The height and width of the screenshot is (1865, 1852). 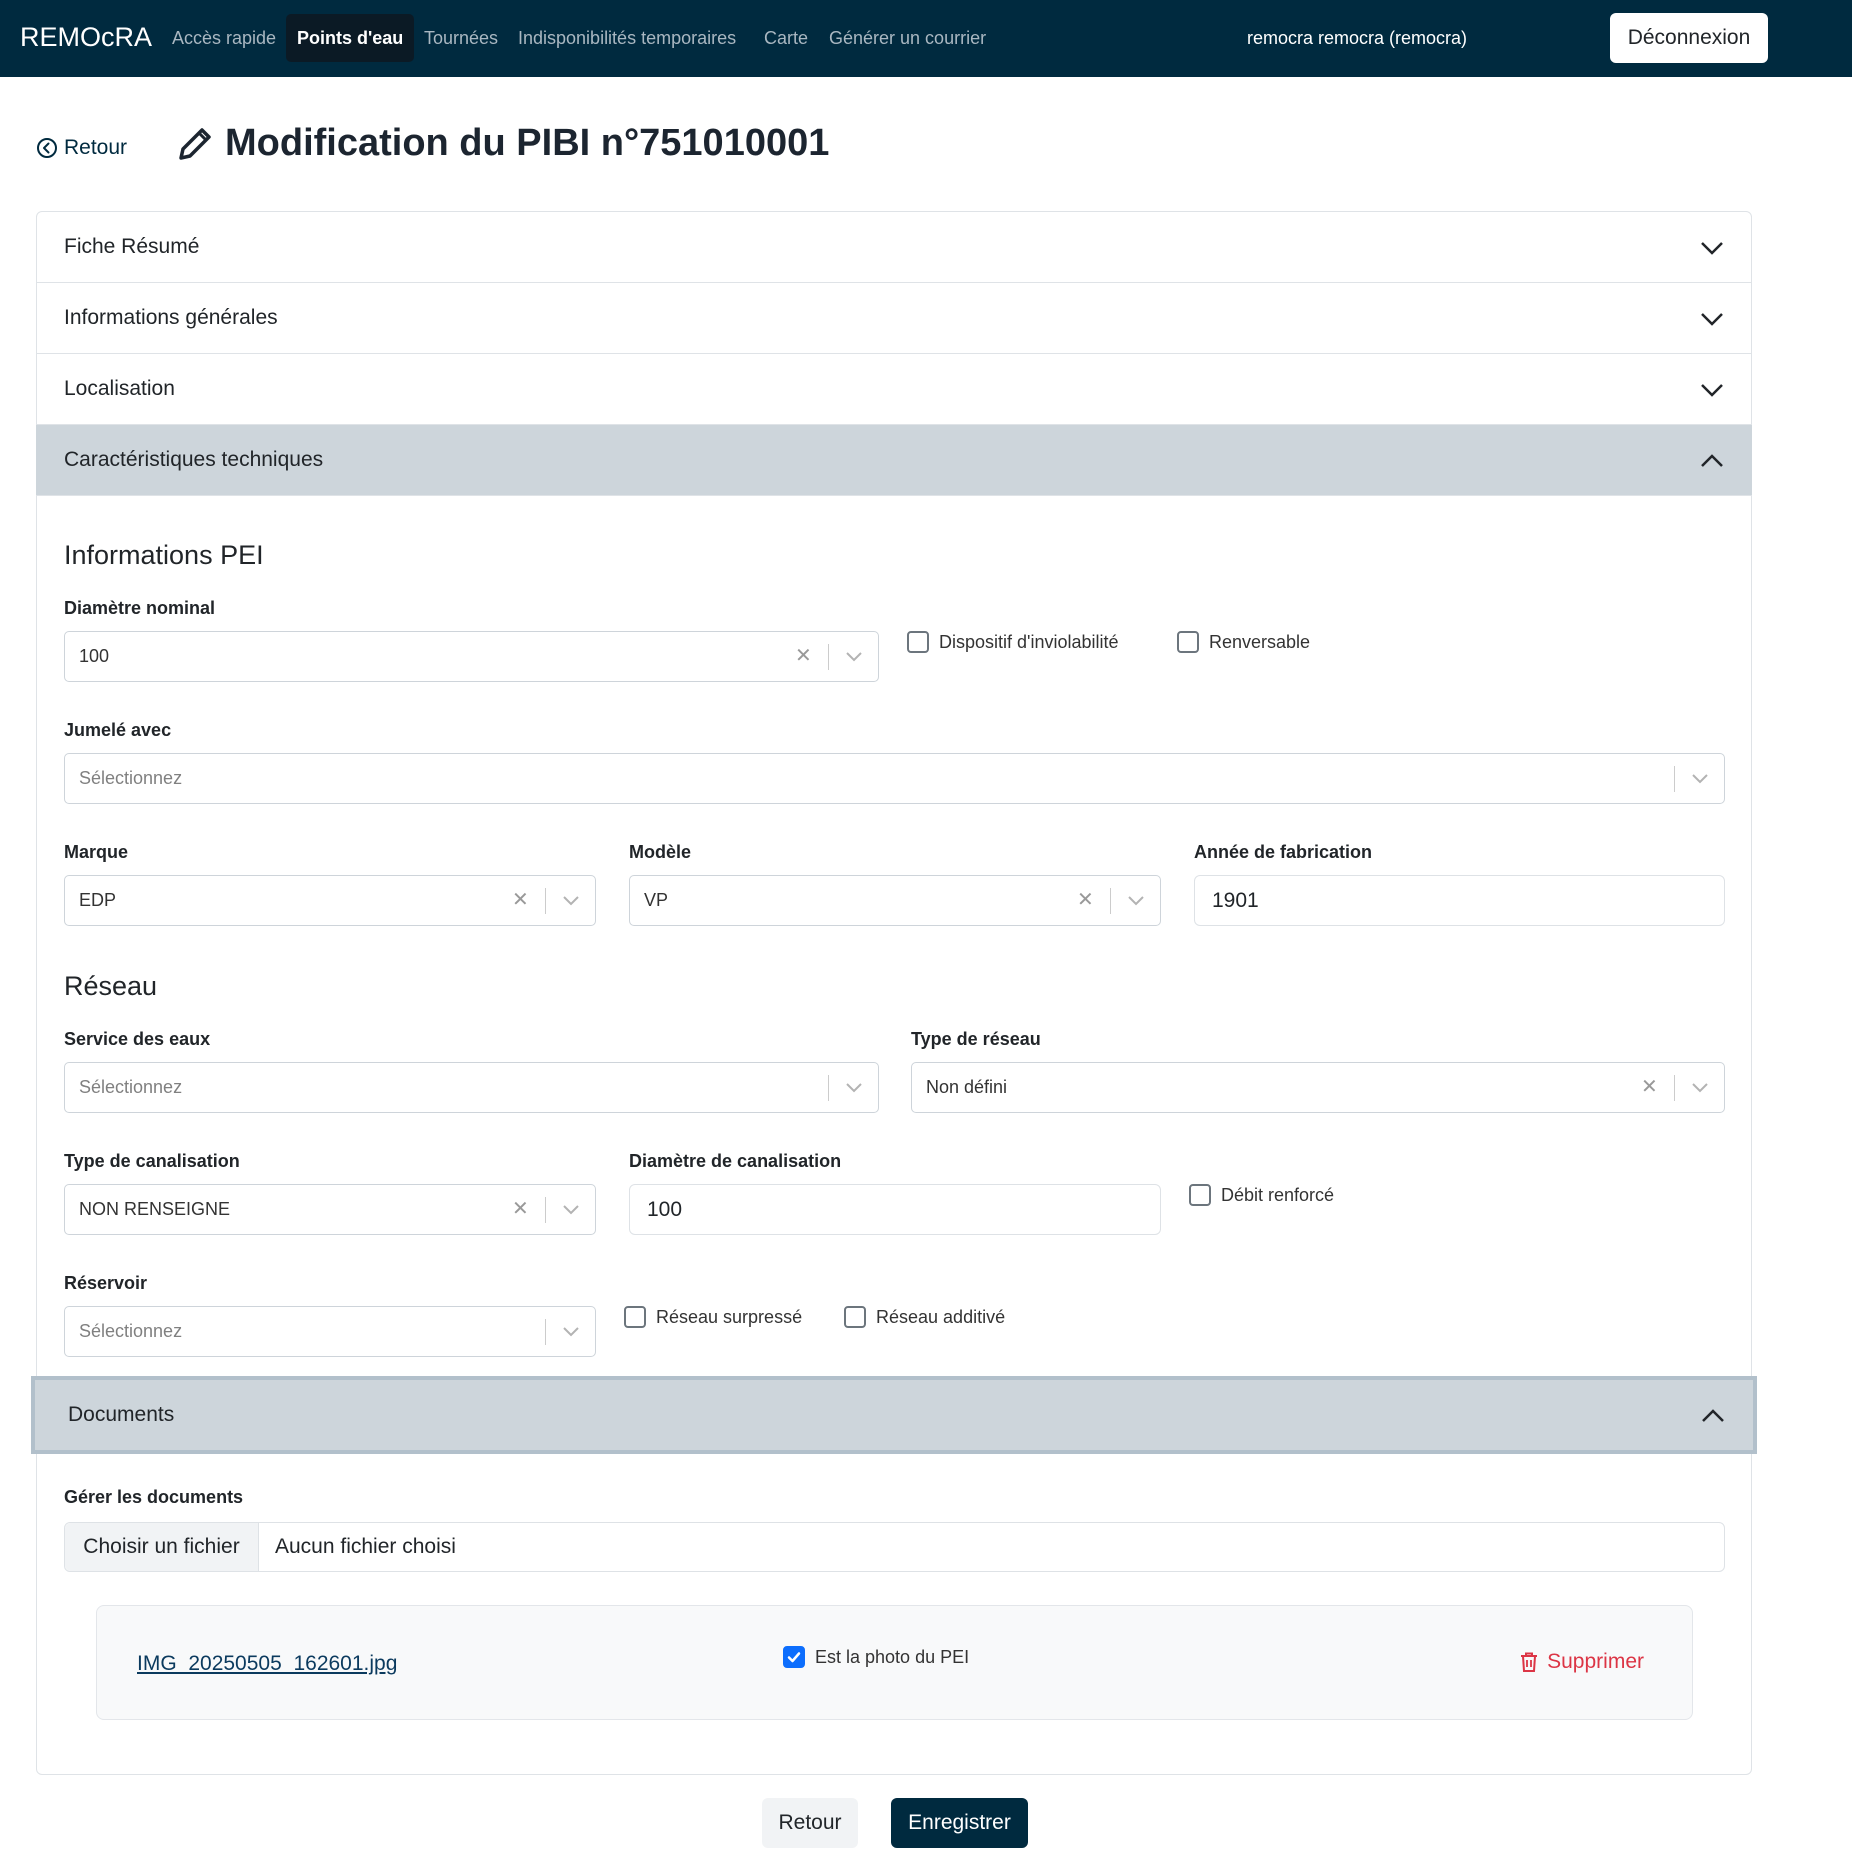 What do you see at coordinates (1260, 641) in the screenshot?
I see `checkbox-renversable-label: Renversable` at bounding box center [1260, 641].